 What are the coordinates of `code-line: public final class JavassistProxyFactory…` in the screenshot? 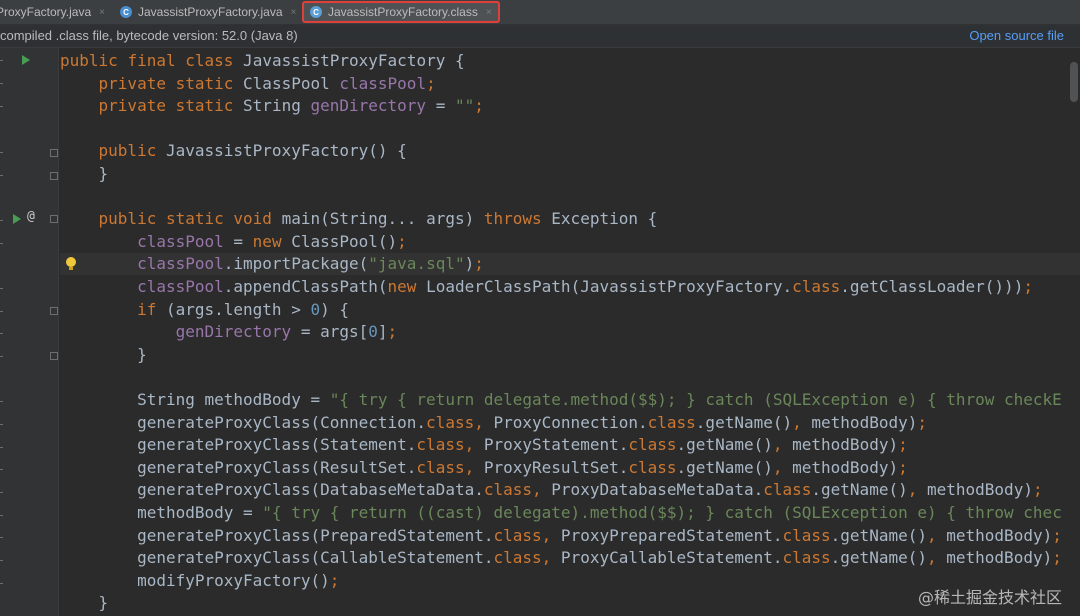 It's located at (262, 61).